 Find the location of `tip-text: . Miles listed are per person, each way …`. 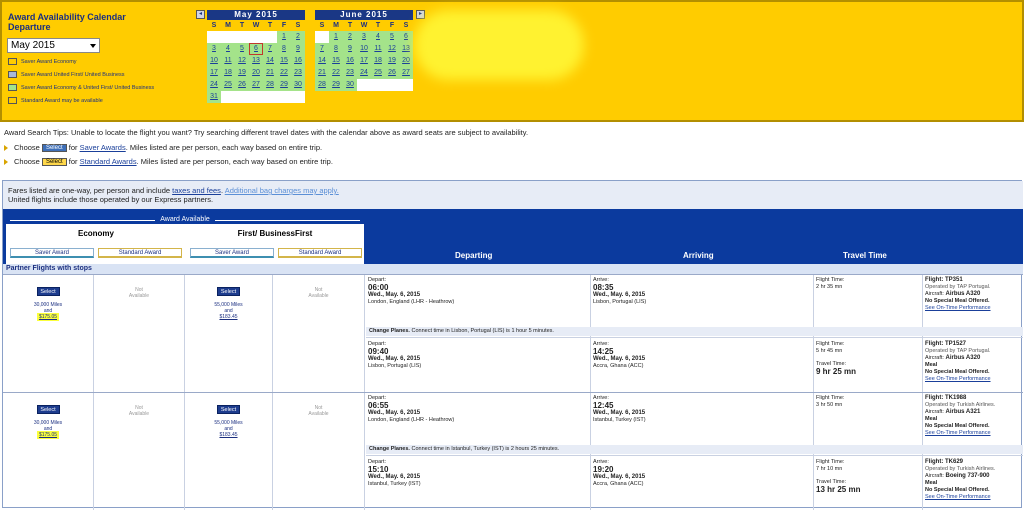

tip-text: . Miles listed are per person, each way … is located at coordinates (234, 161).